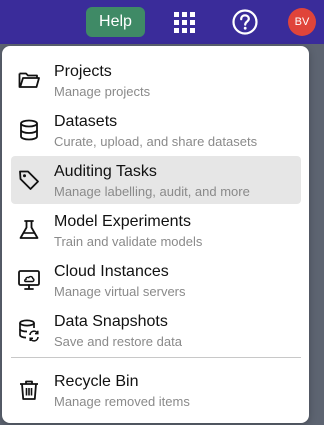  I want to click on menu-item-title: Datasets, so click(86, 121).